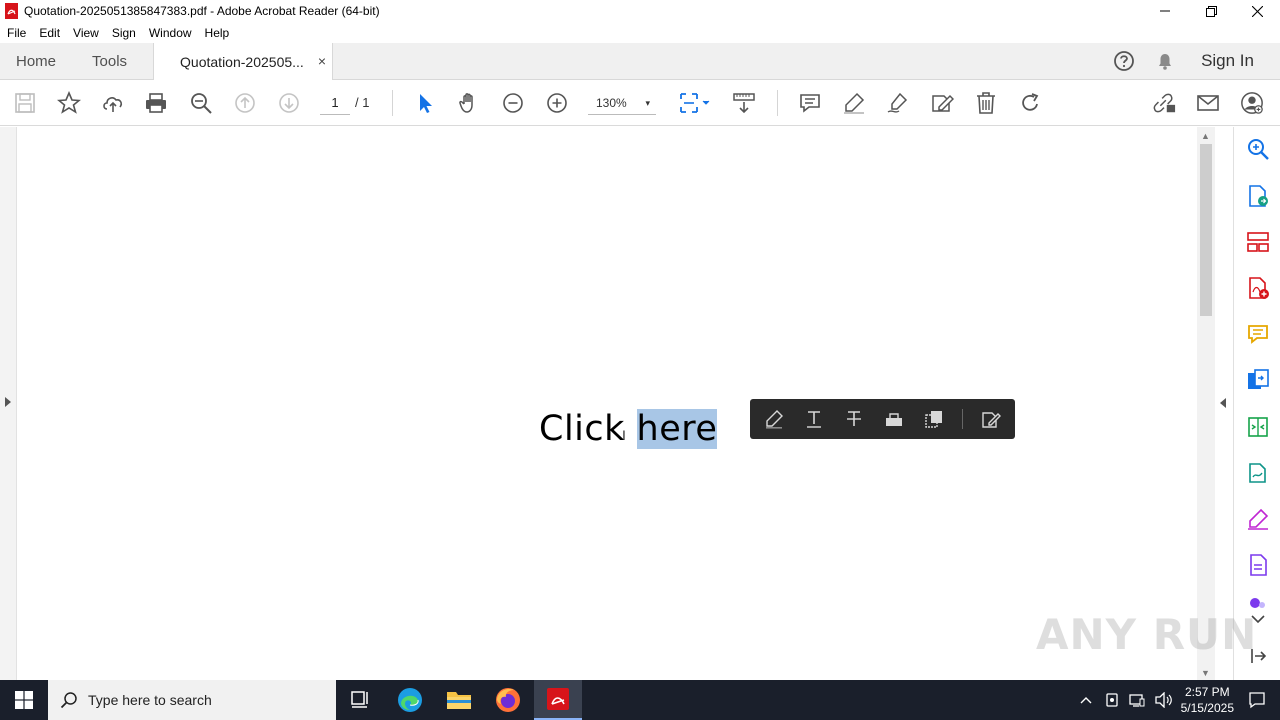 The image size is (1280, 720). I want to click on search-zoom-icon, so click(1258, 149).